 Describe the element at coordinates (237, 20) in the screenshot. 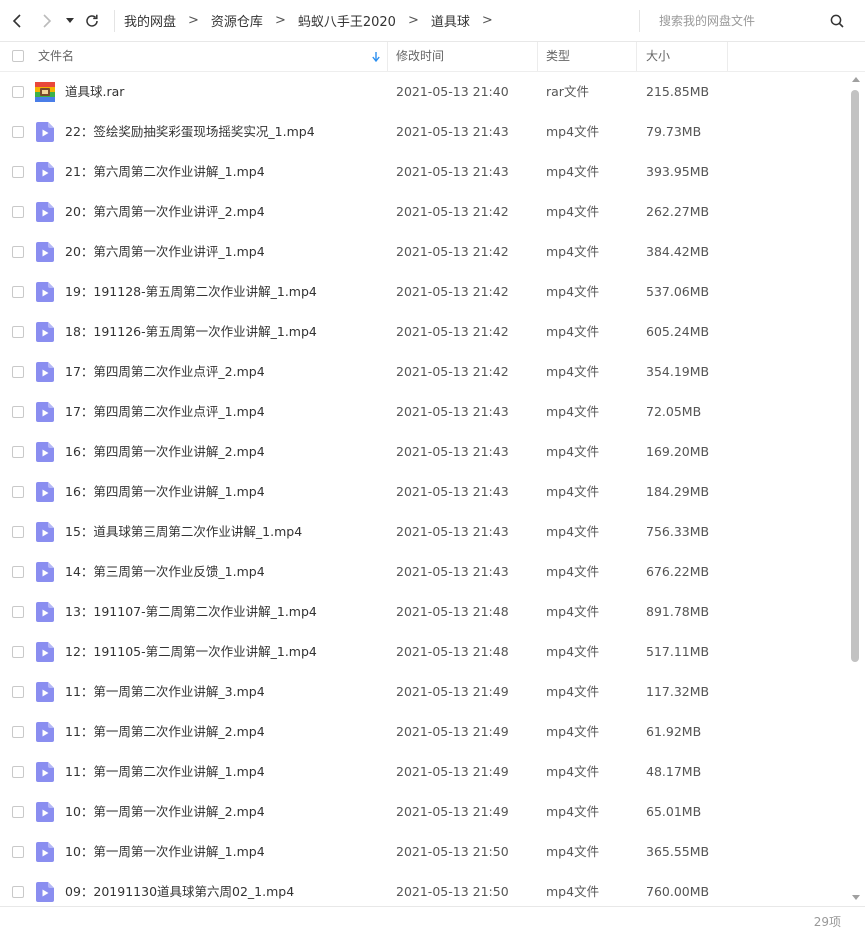

I see `breadcrumb-item-resource-repo: 资源仓库` at that location.